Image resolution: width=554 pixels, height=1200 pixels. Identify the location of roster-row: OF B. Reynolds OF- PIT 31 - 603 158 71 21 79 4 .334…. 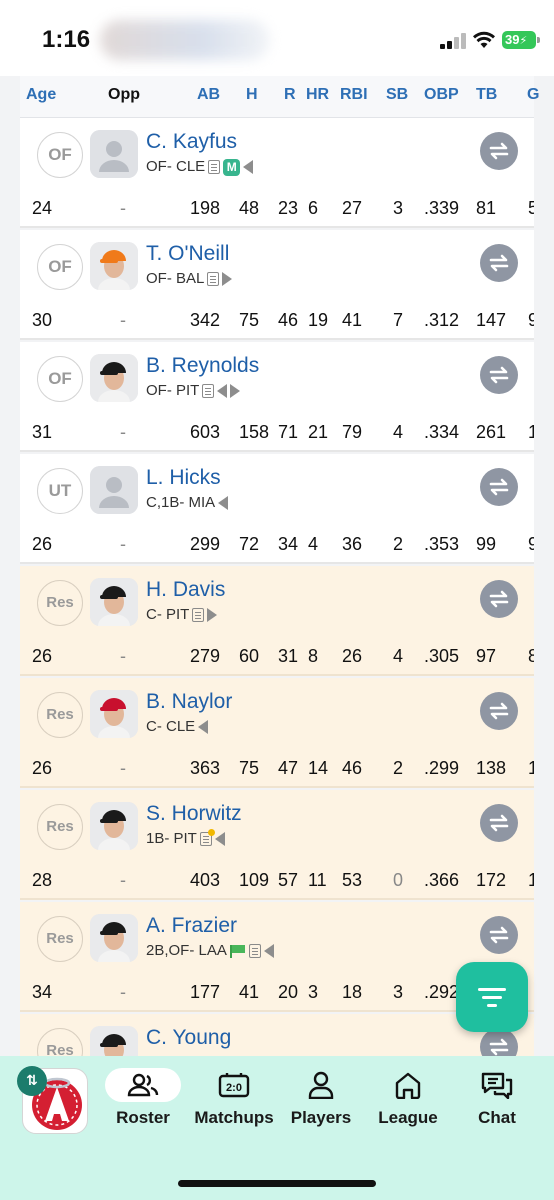
(277, 397).